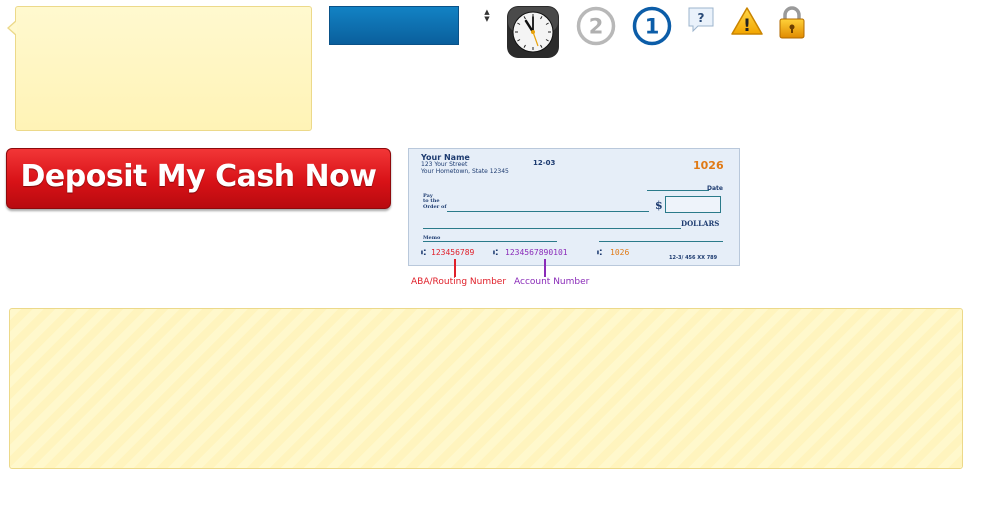 Image resolution: width=1001 pixels, height=507 pixels. I want to click on check-city: Your Hometown, State 12345, so click(465, 171).